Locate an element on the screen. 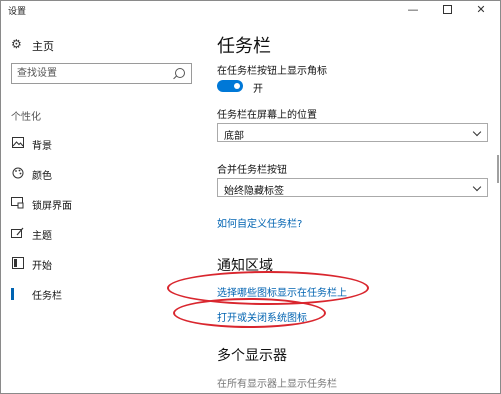 The height and width of the screenshot is (394, 501). sidebar-item-start: 开始 is located at coordinates (101, 264).